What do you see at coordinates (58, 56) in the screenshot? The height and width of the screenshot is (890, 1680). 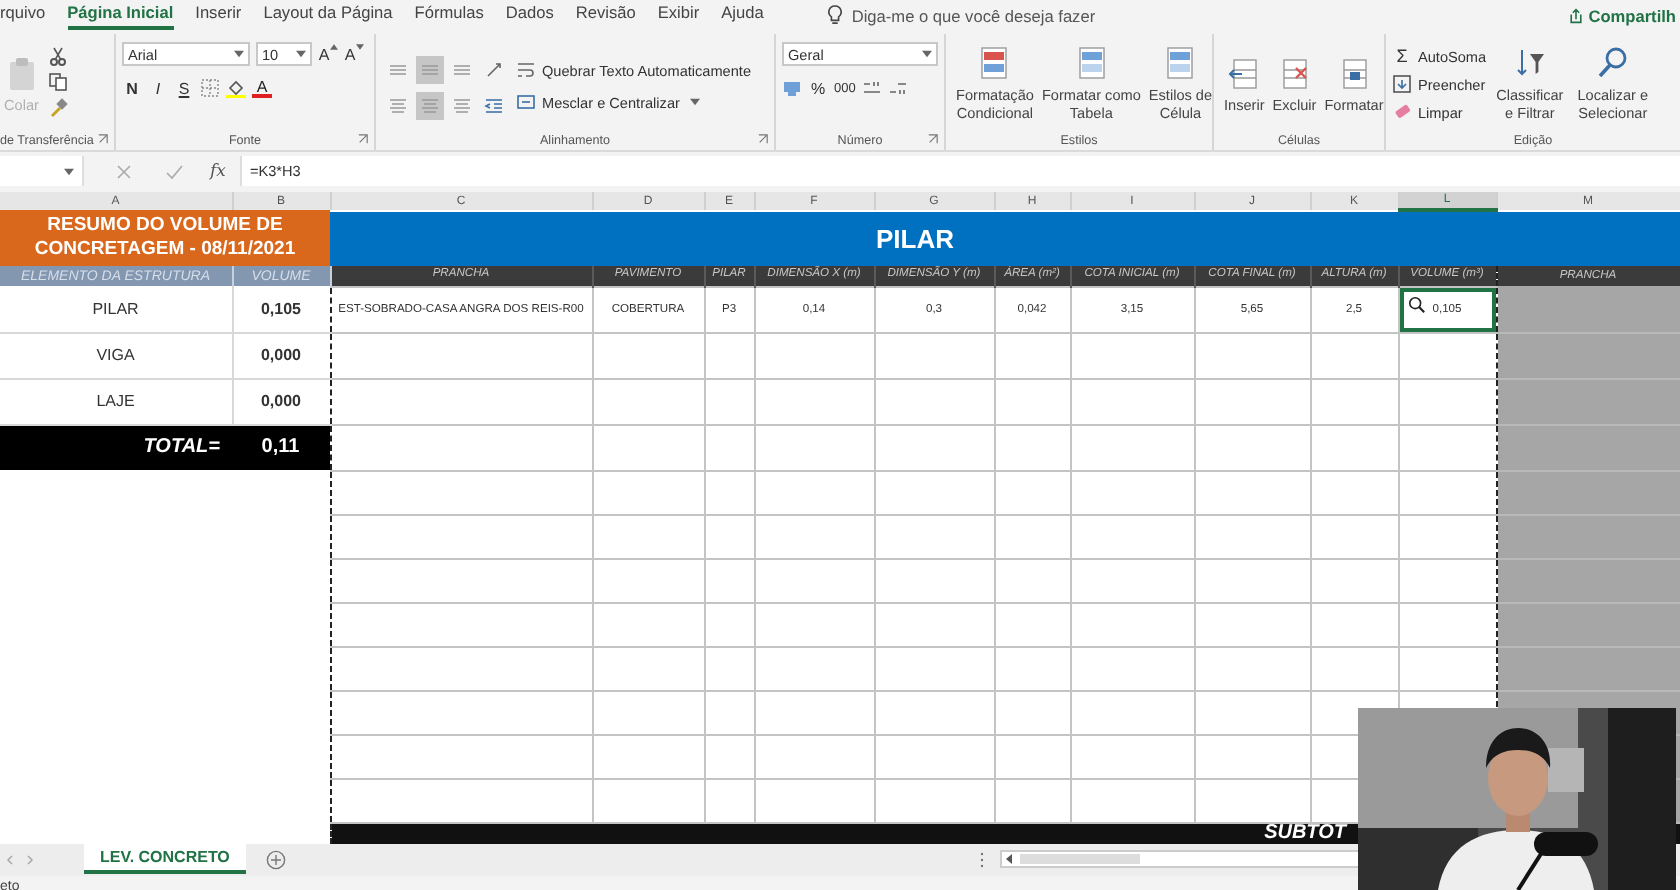 I see `scissors-icon` at bounding box center [58, 56].